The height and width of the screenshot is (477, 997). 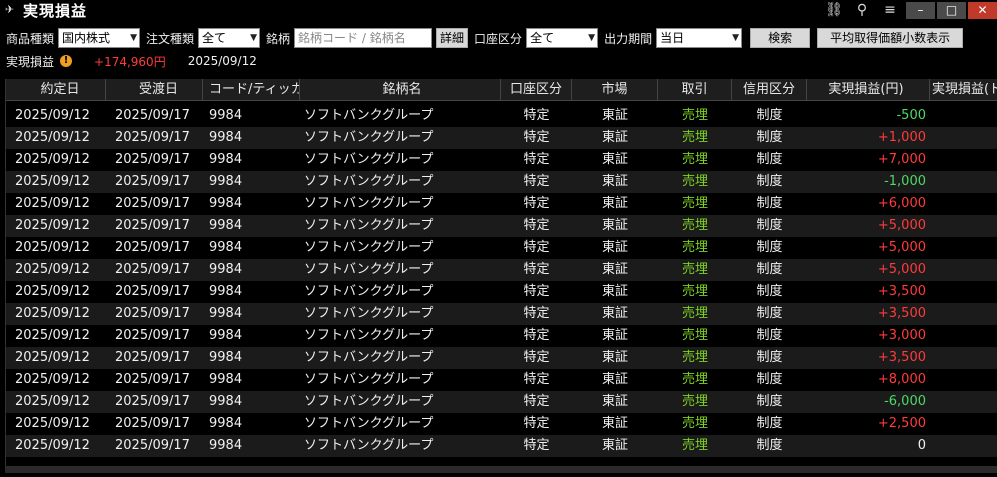 What do you see at coordinates (963, 90) in the screenshot?
I see `header-pnl-usd: 実現損益(ド` at bounding box center [963, 90].